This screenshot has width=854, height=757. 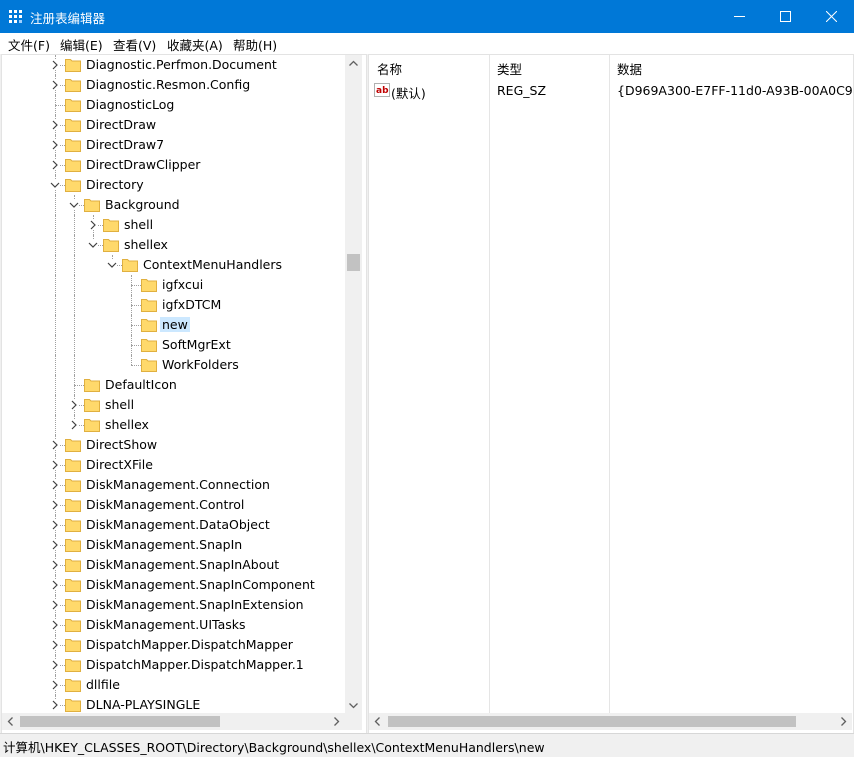 What do you see at coordinates (353, 63) in the screenshot?
I see `scroll-up-button` at bounding box center [353, 63].